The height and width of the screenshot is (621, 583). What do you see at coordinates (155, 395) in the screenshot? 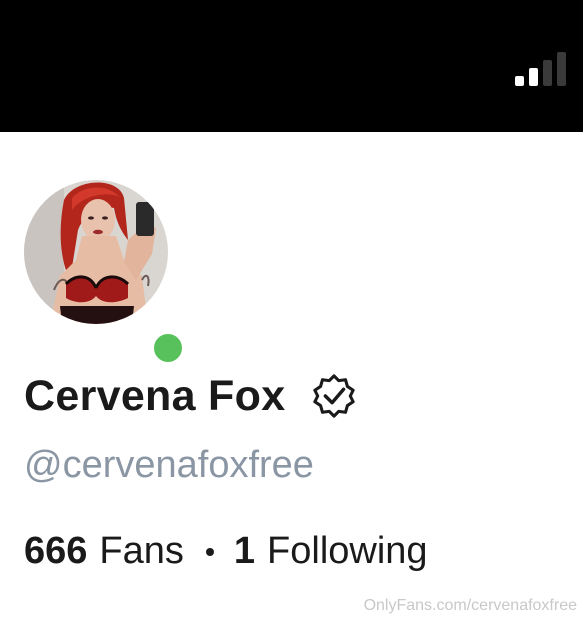
I see `profile-name: Cervena Fox` at bounding box center [155, 395].